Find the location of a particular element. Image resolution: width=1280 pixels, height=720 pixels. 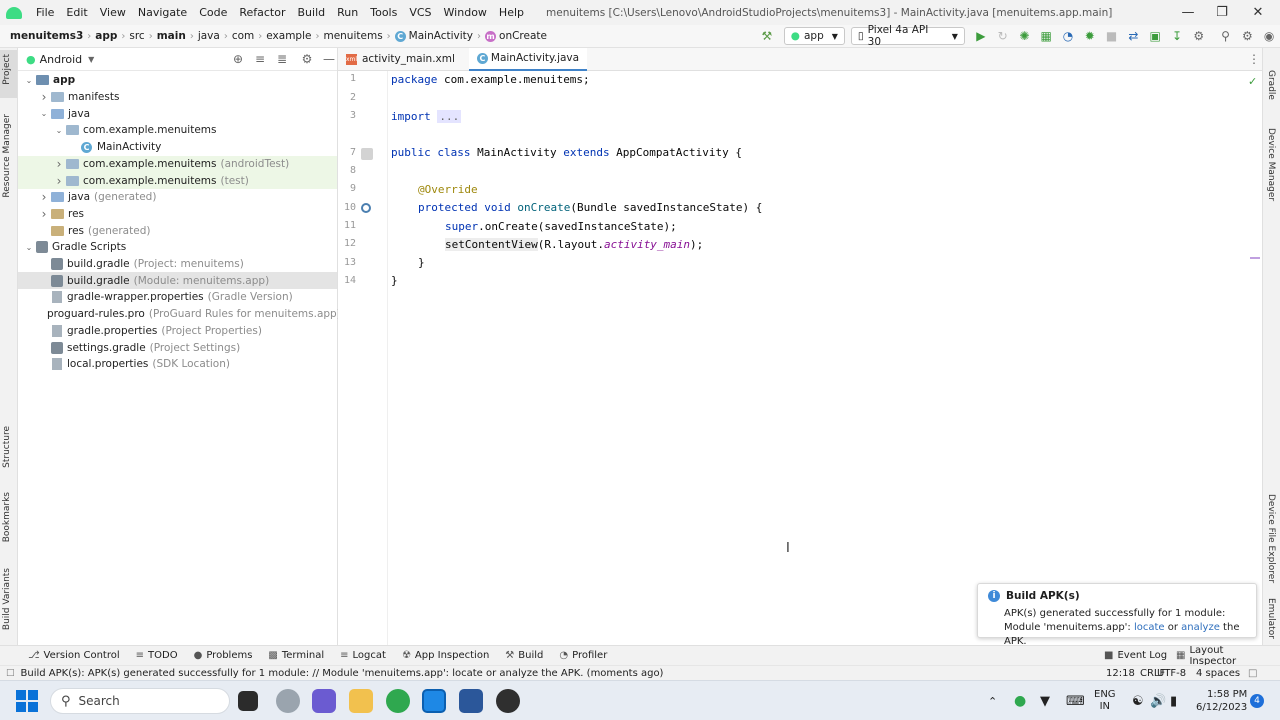

breadcrumb-app: app is located at coordinates (106, 36).